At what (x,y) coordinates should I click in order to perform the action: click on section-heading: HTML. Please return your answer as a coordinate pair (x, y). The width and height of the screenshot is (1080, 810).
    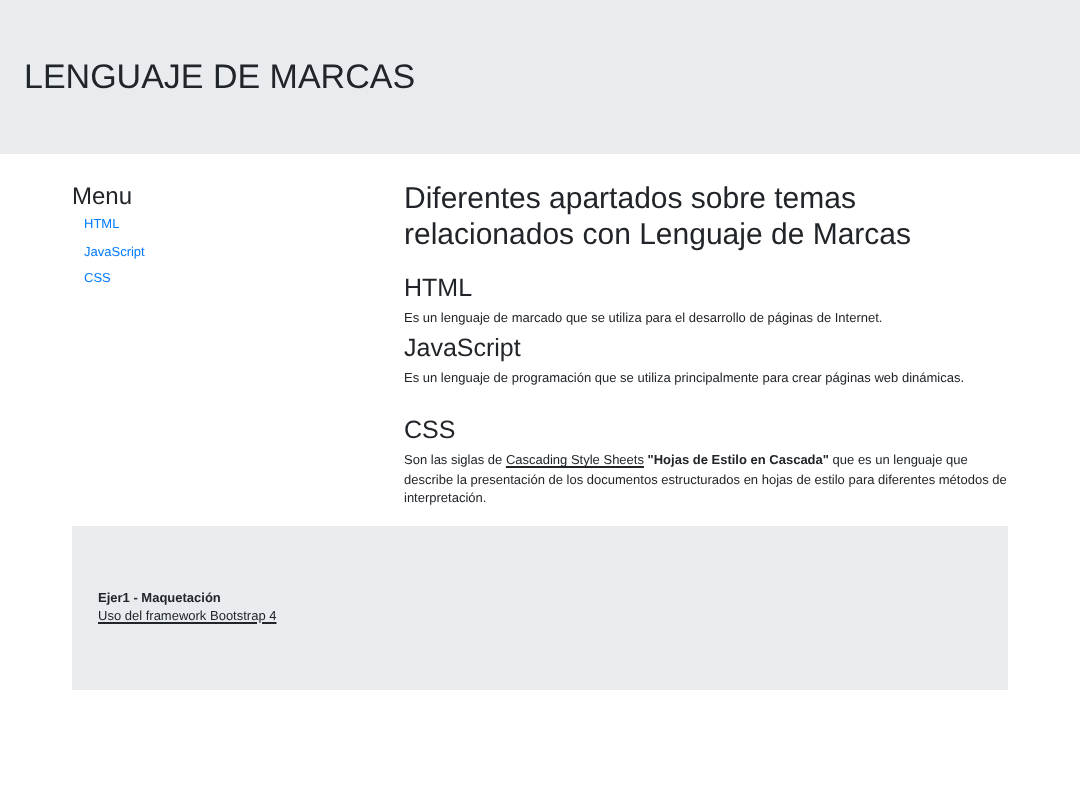
    Looking at the image, I should click on (439, 289).